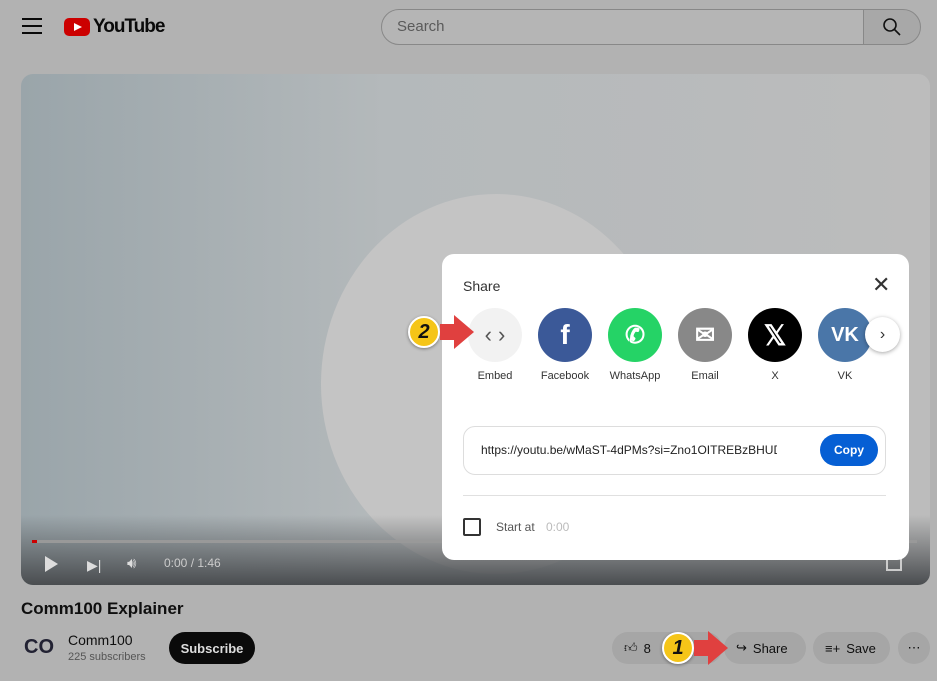  I want to click on save-button: ≡+ Save, so click(851, 648).